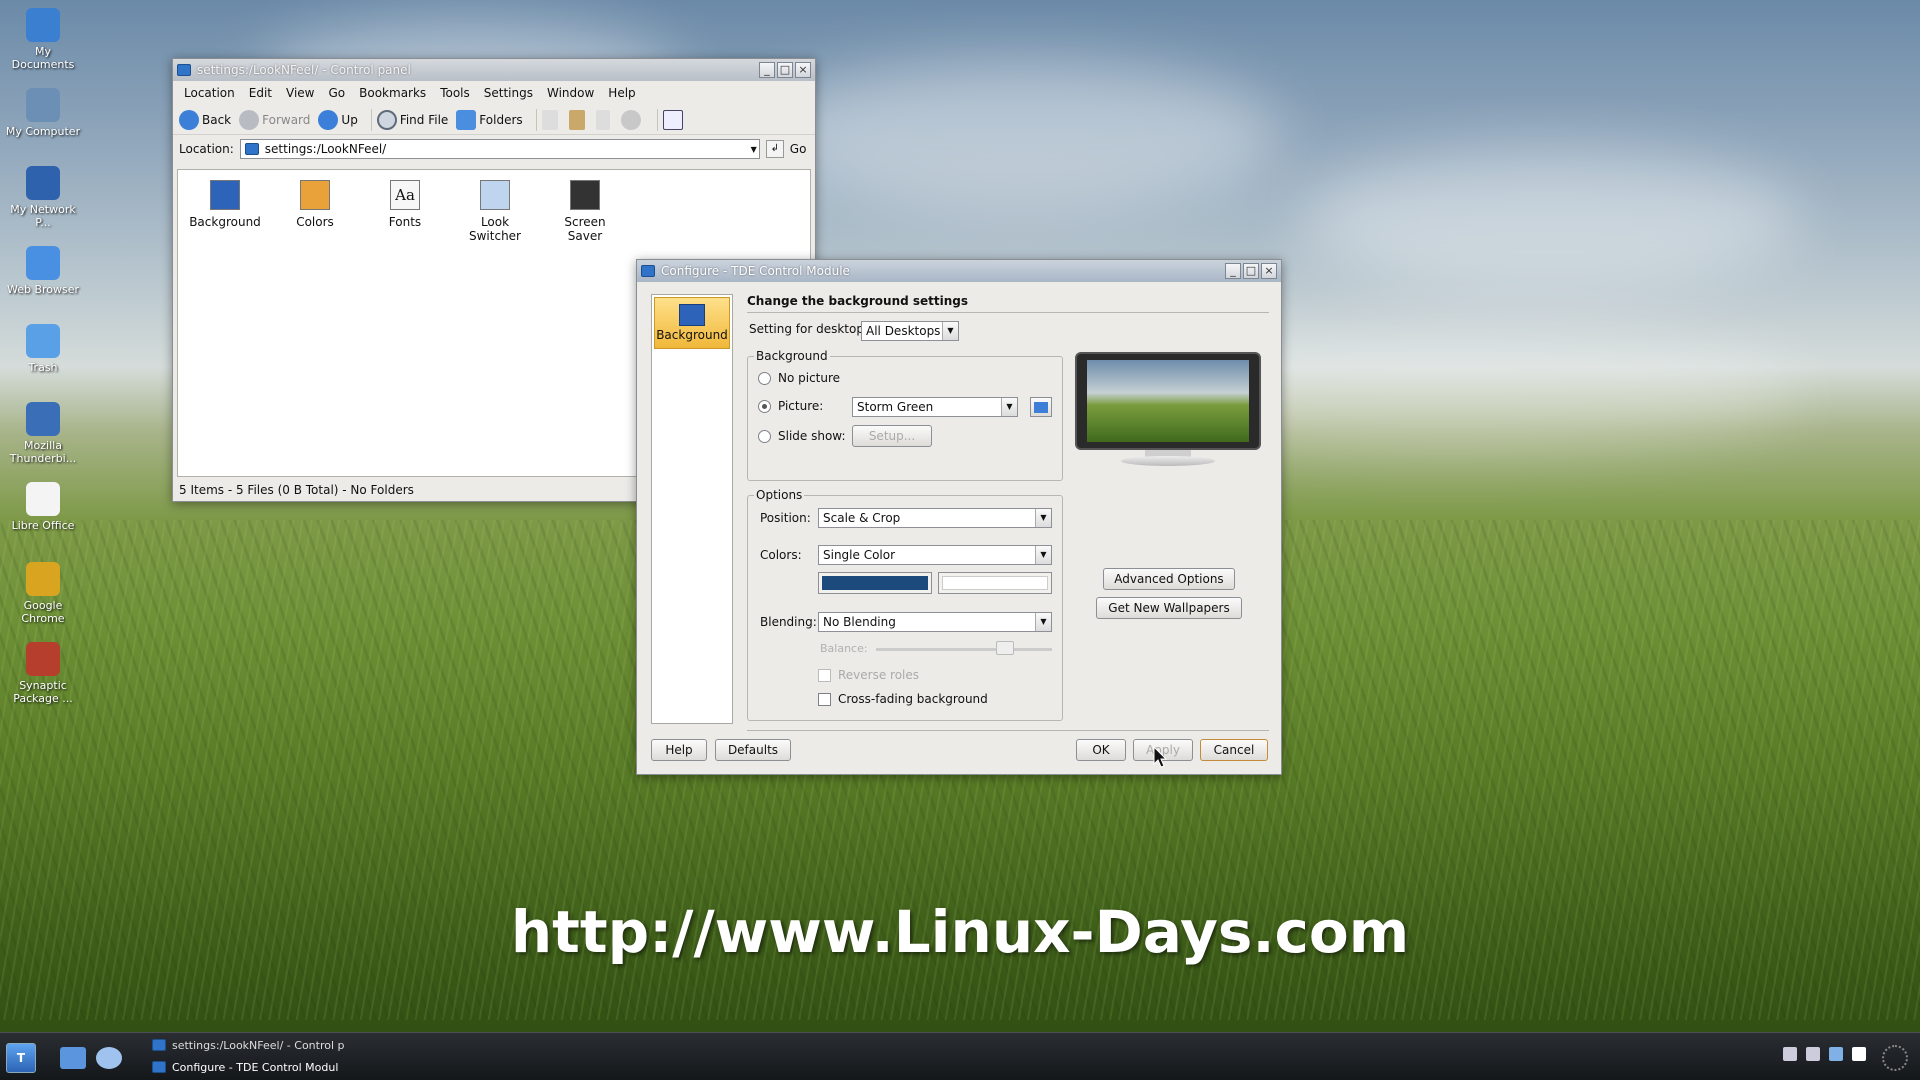  Describe the element at coordinates (935, 518) in the screenshot. I see `position-select: Scale & Crop ▼` at that location.